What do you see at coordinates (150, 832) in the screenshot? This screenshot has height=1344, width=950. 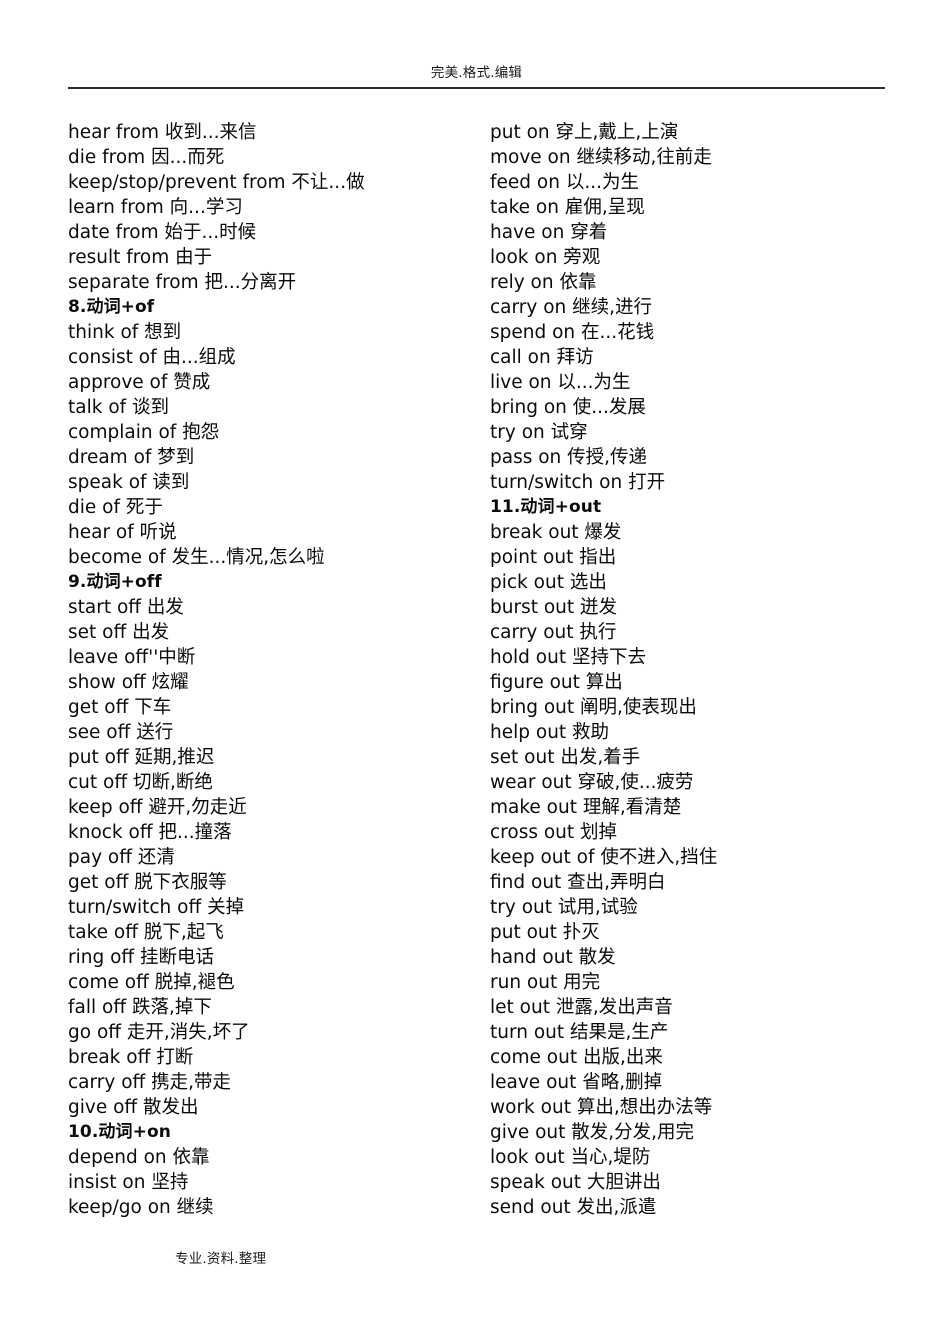 I see `phrase-entry: knock off 把...撞落` at bounding box center [150, 832].